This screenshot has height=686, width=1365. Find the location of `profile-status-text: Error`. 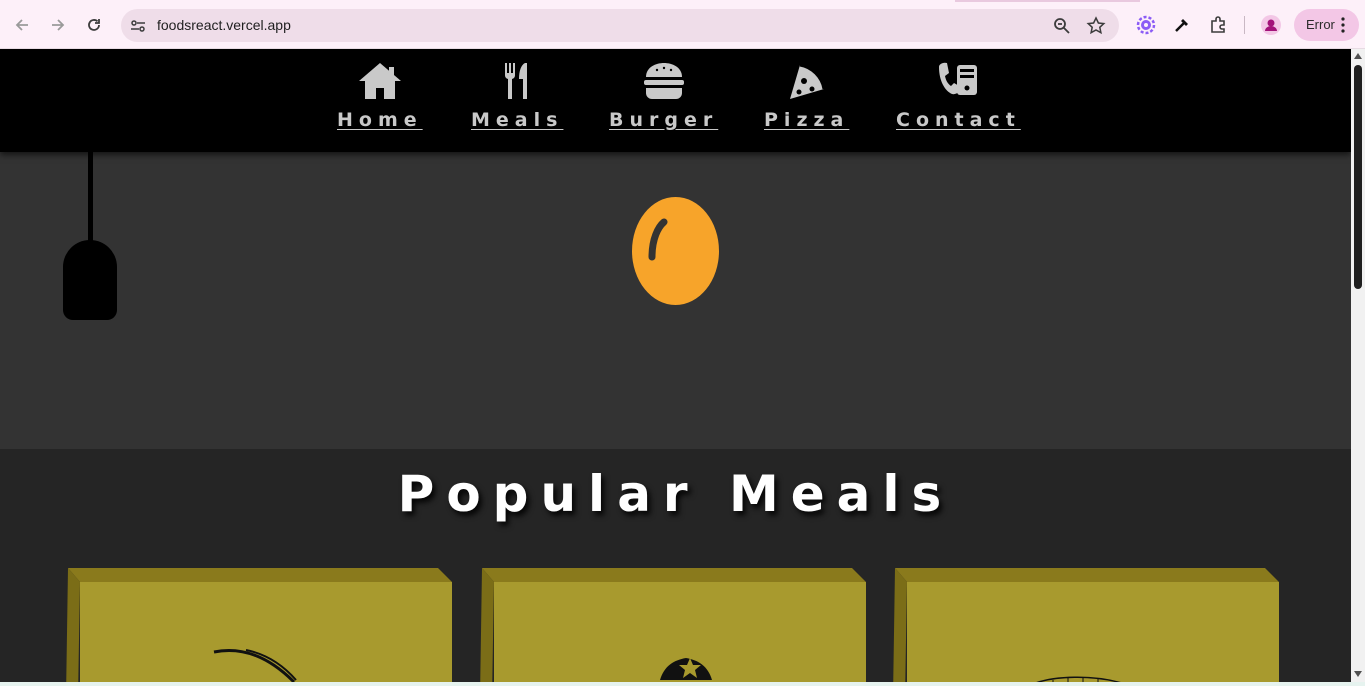

profile-status-text: Error is located at coordinates (1320, 24).